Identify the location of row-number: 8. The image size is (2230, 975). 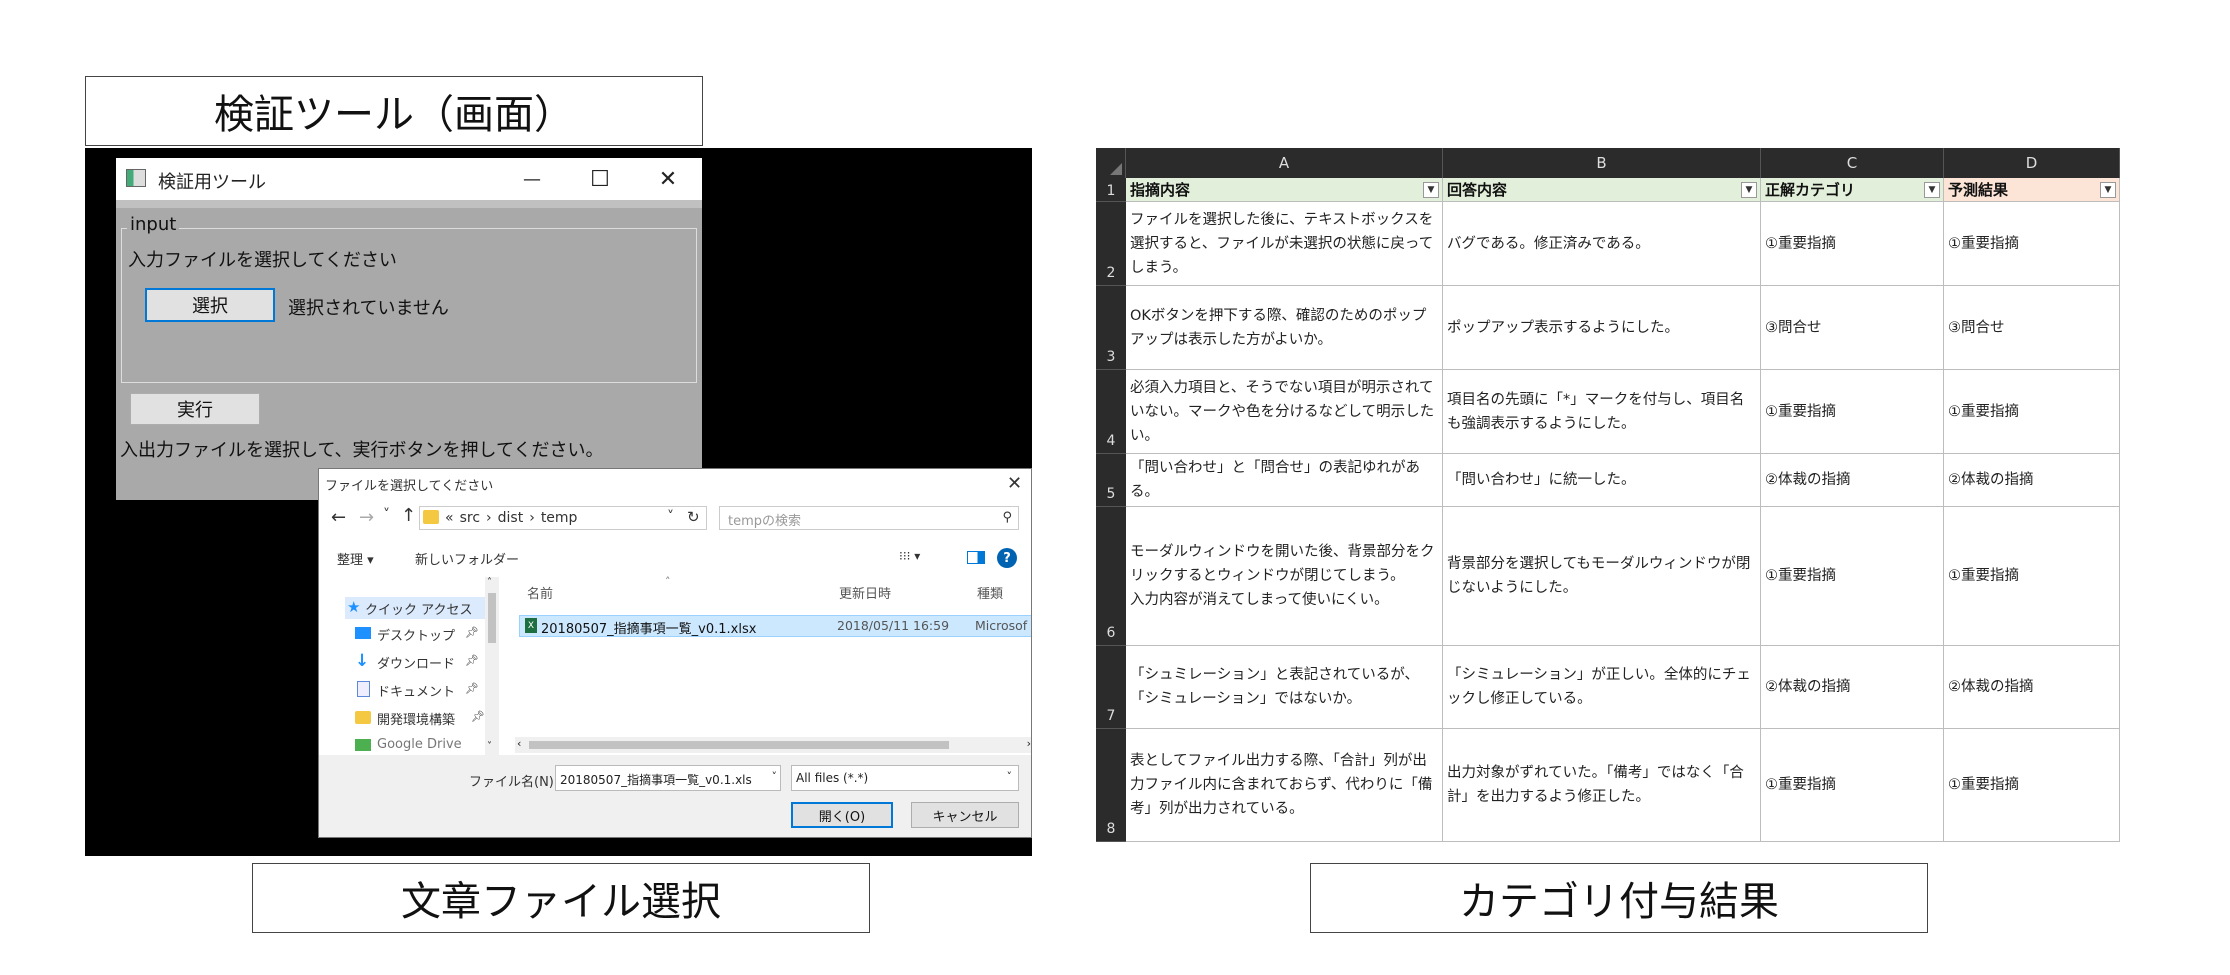
(1111, 785).